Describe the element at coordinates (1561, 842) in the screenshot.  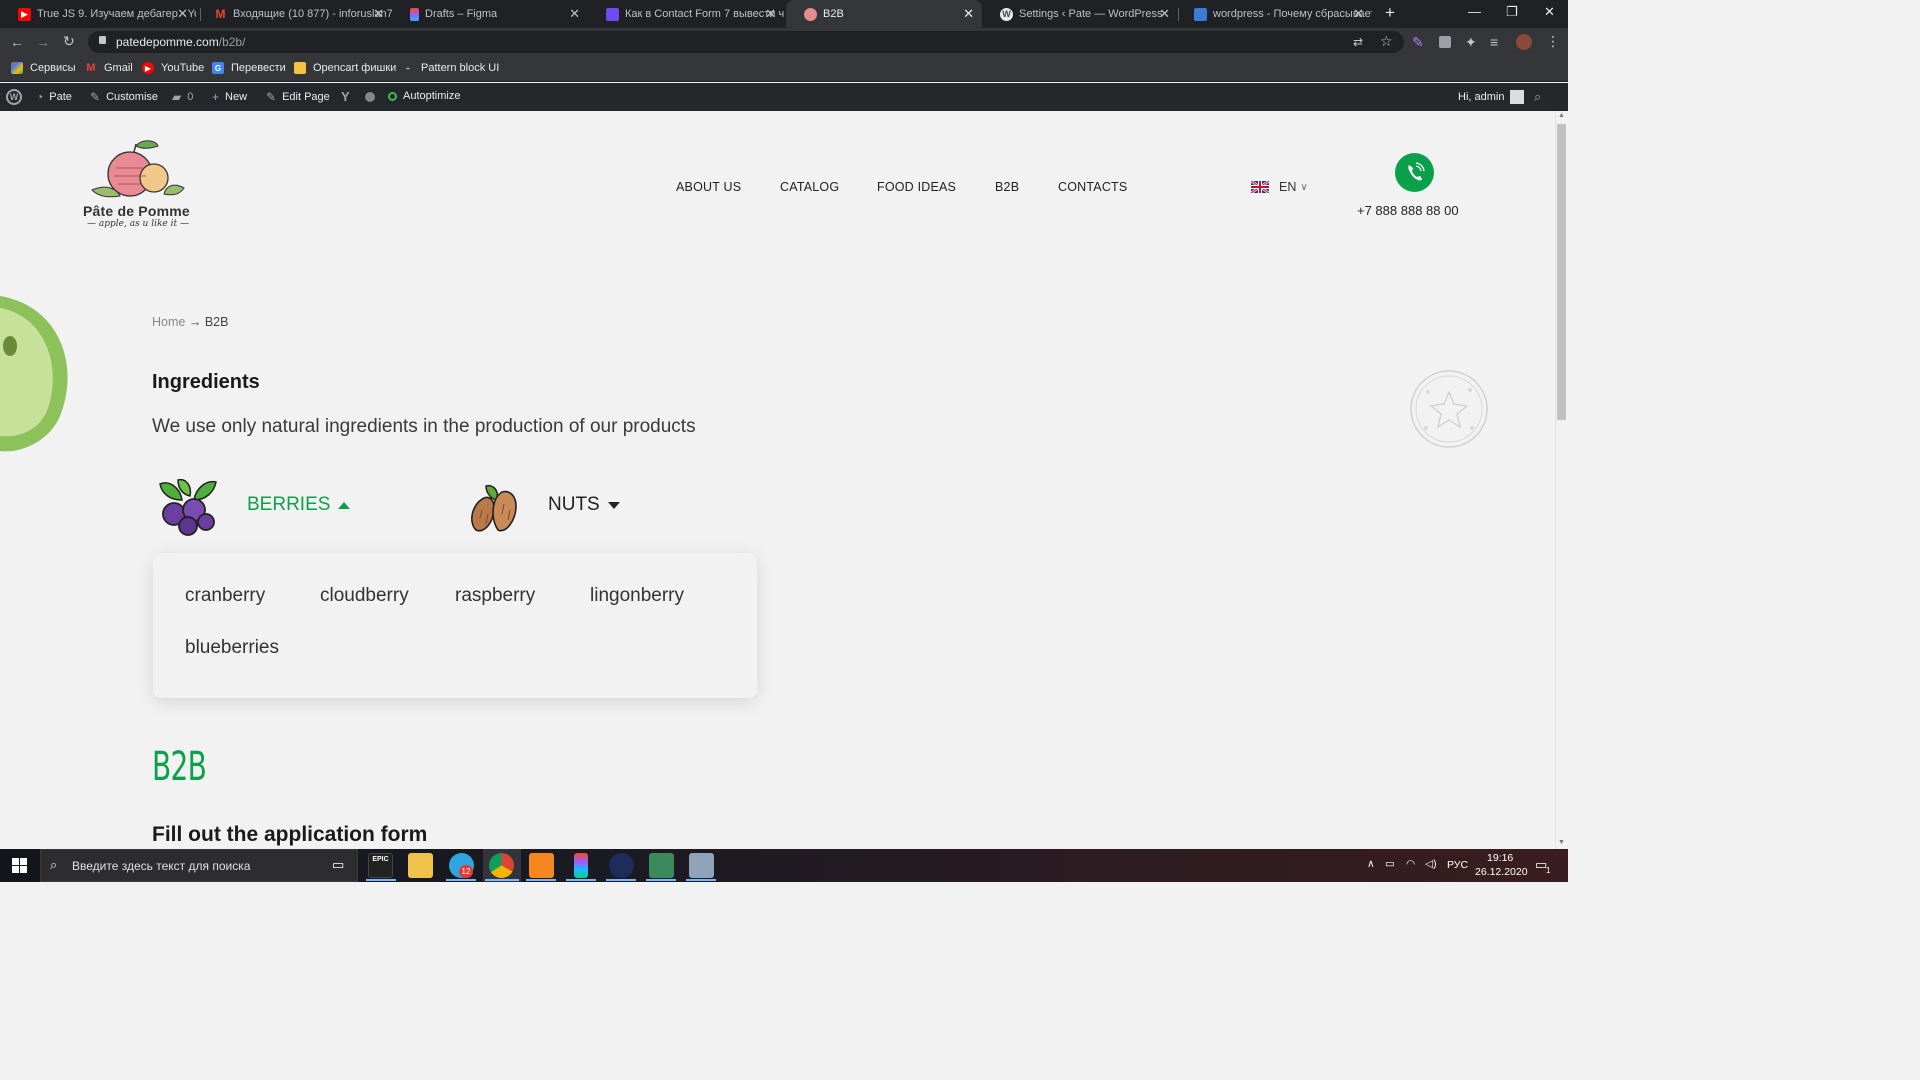
I see `scroll-down-icon: ▼` at that location.